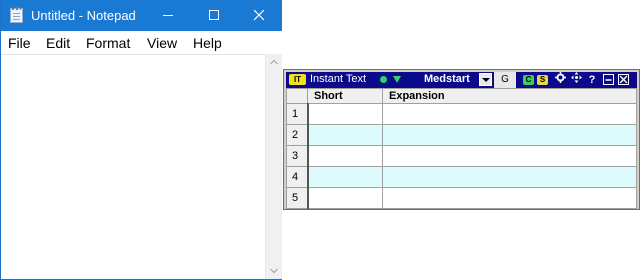  What do you see at coordinates (207, 43) in the screenshot?
I see `menu-help: Help` at bounding box center [207, 43].